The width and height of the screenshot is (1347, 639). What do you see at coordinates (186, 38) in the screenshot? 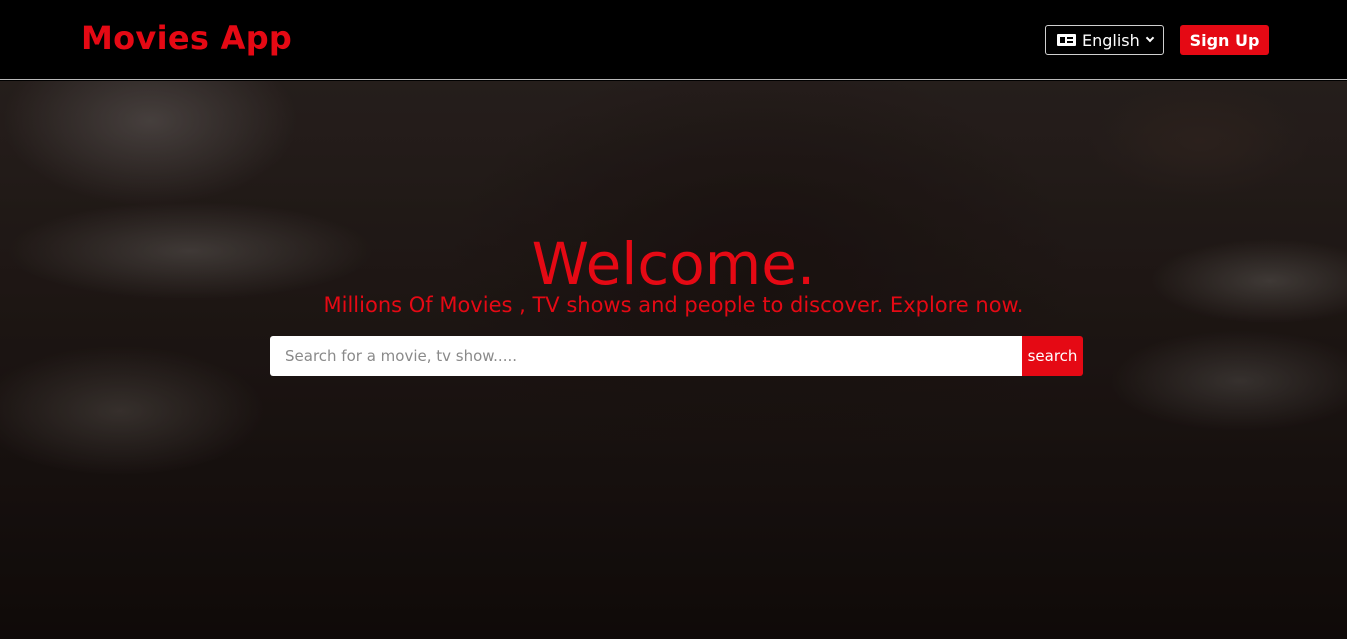
I see `brand-logo: Movies App` at bounding box center [186, 38].